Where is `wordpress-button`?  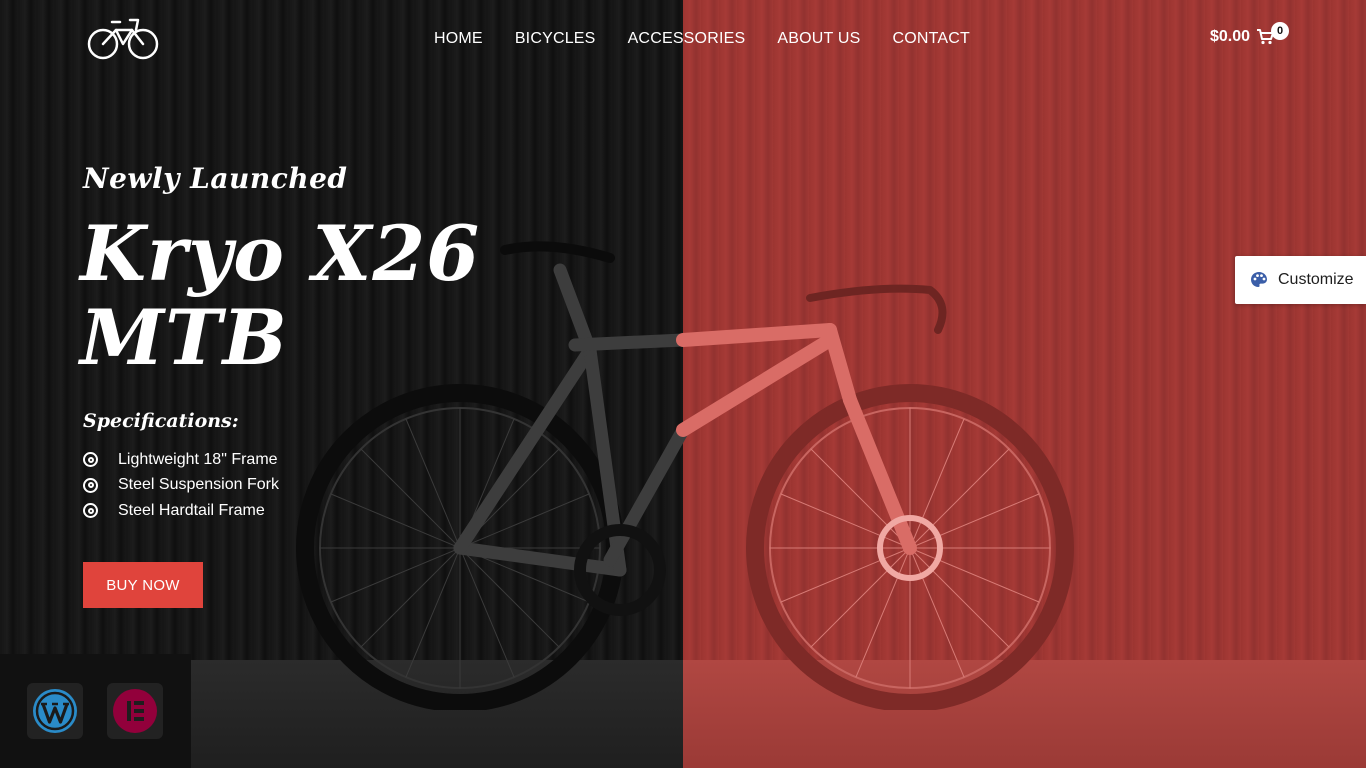 wordpress-button is located at coordinates (55, 711).